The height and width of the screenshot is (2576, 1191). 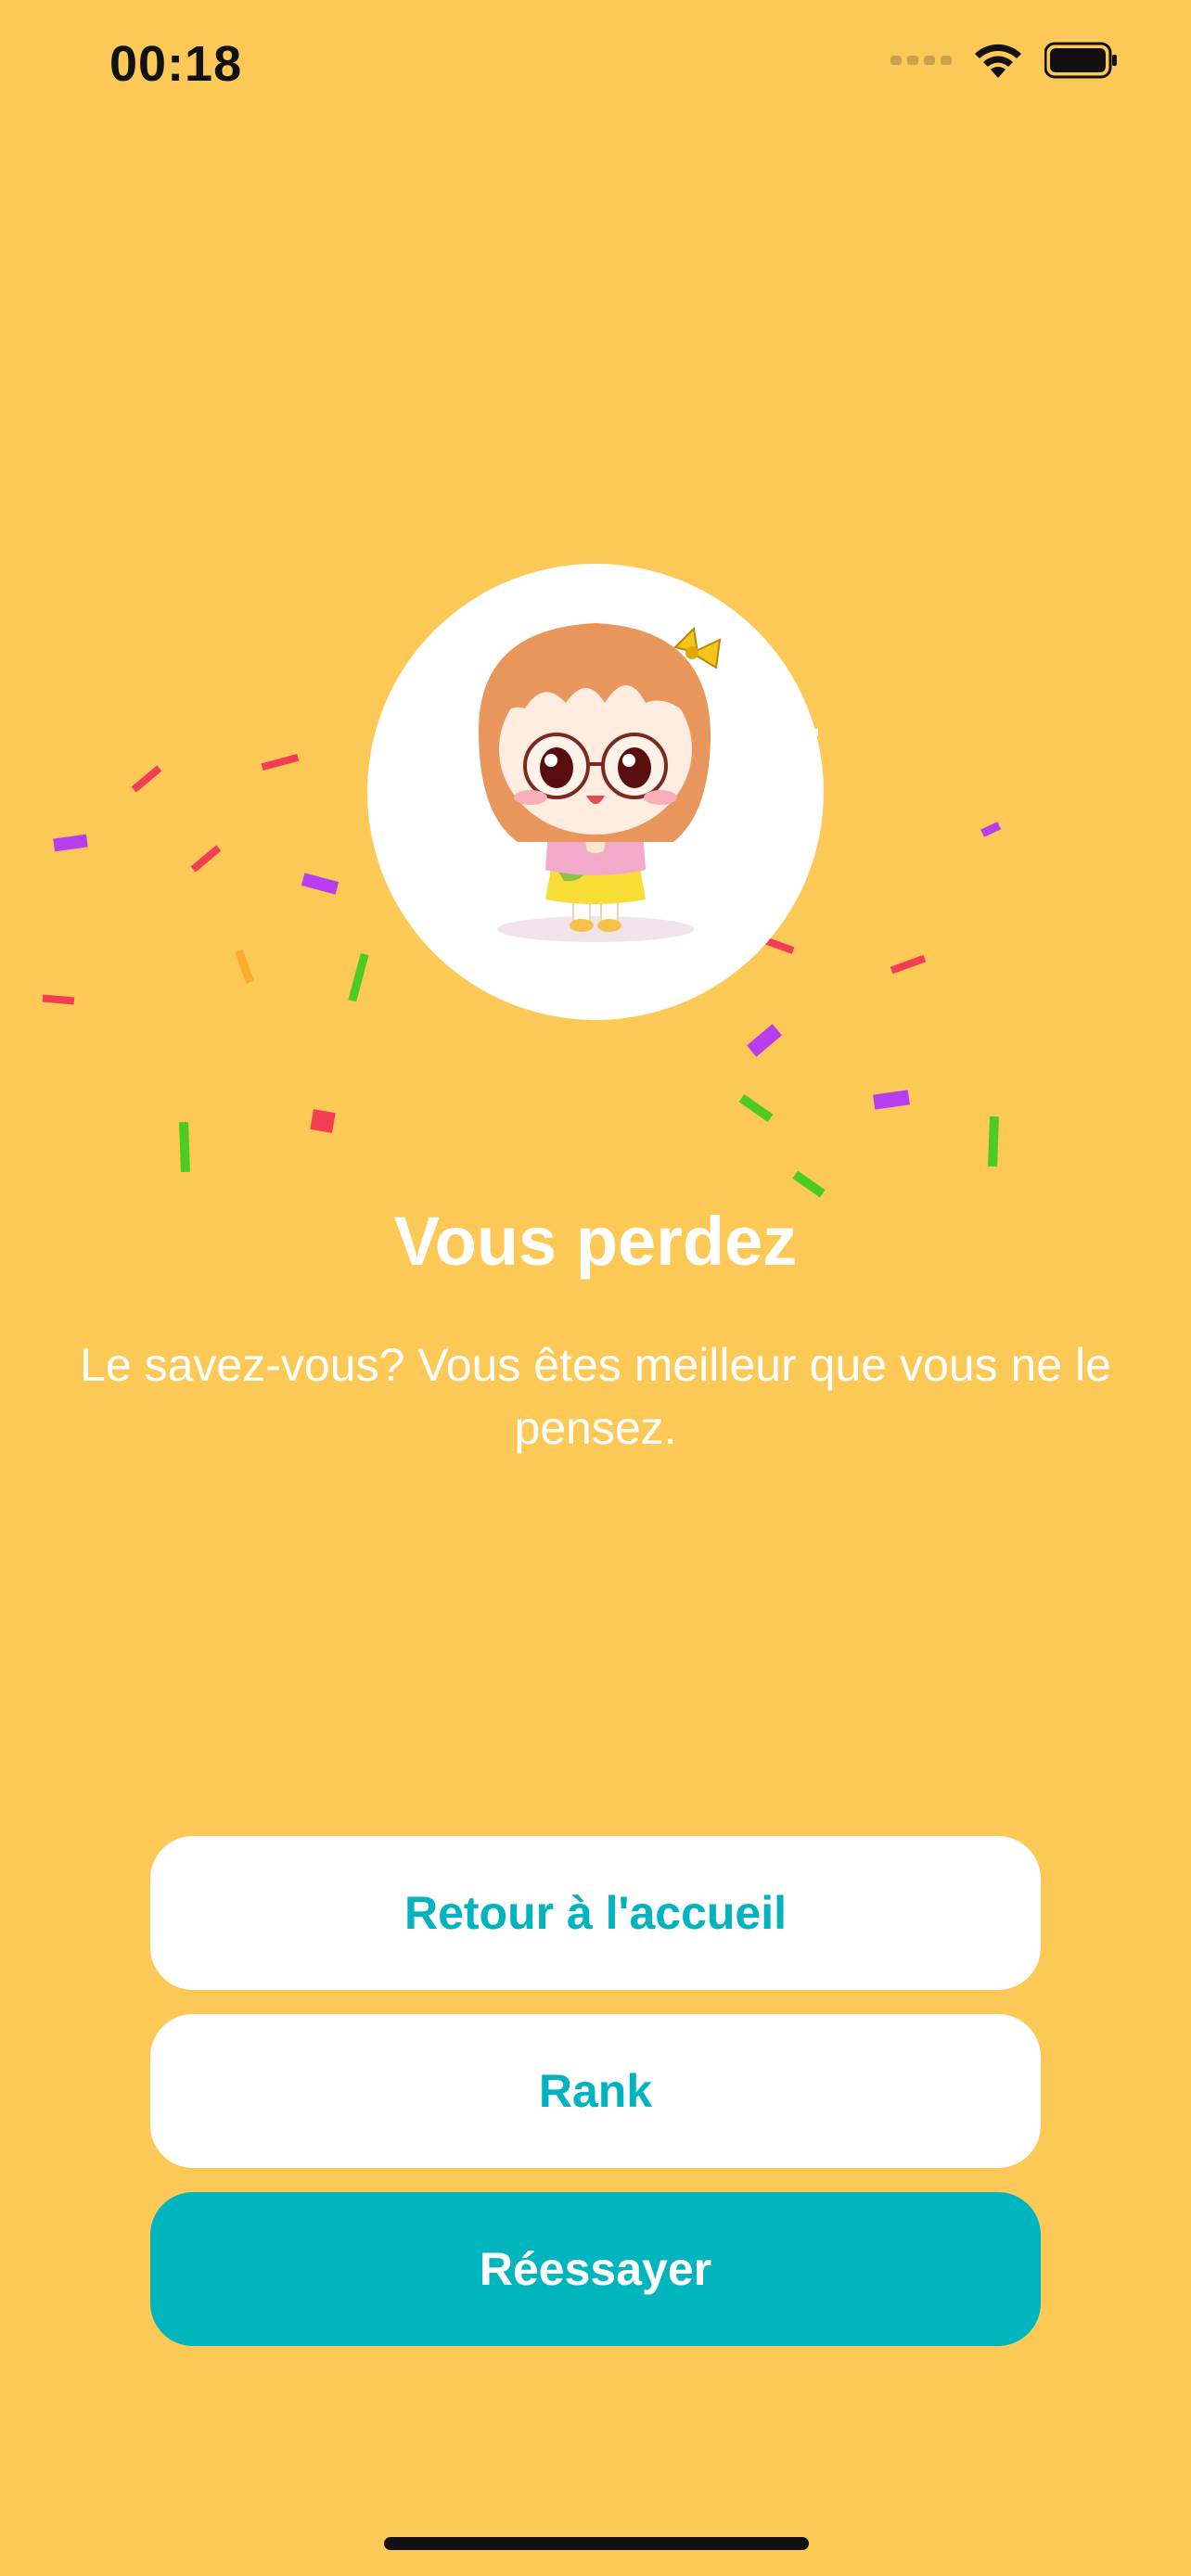 I want to click on character-avatar, so click(x=595, y=792).